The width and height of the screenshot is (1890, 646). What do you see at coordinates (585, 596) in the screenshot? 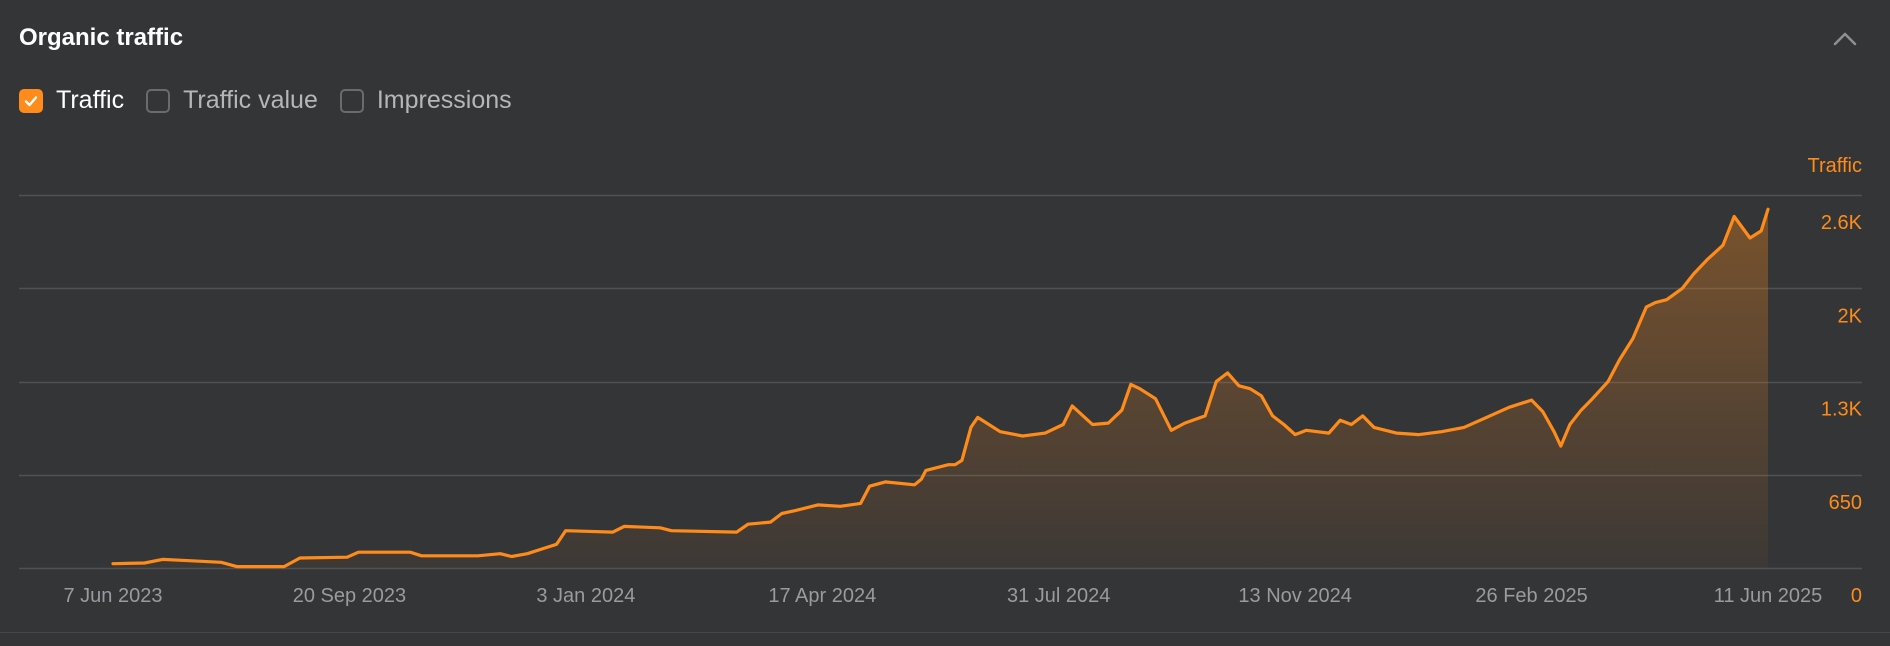
I see `x-tick-label: 3 Jan 2024` at bounding box center [585, 596].